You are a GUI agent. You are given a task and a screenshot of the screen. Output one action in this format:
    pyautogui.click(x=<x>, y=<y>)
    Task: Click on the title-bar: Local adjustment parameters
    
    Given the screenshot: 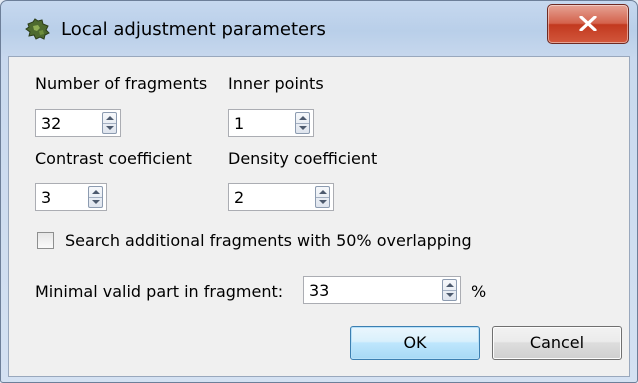 What is the action you would take?
    pyautogui.click(x=319, y=29)
    